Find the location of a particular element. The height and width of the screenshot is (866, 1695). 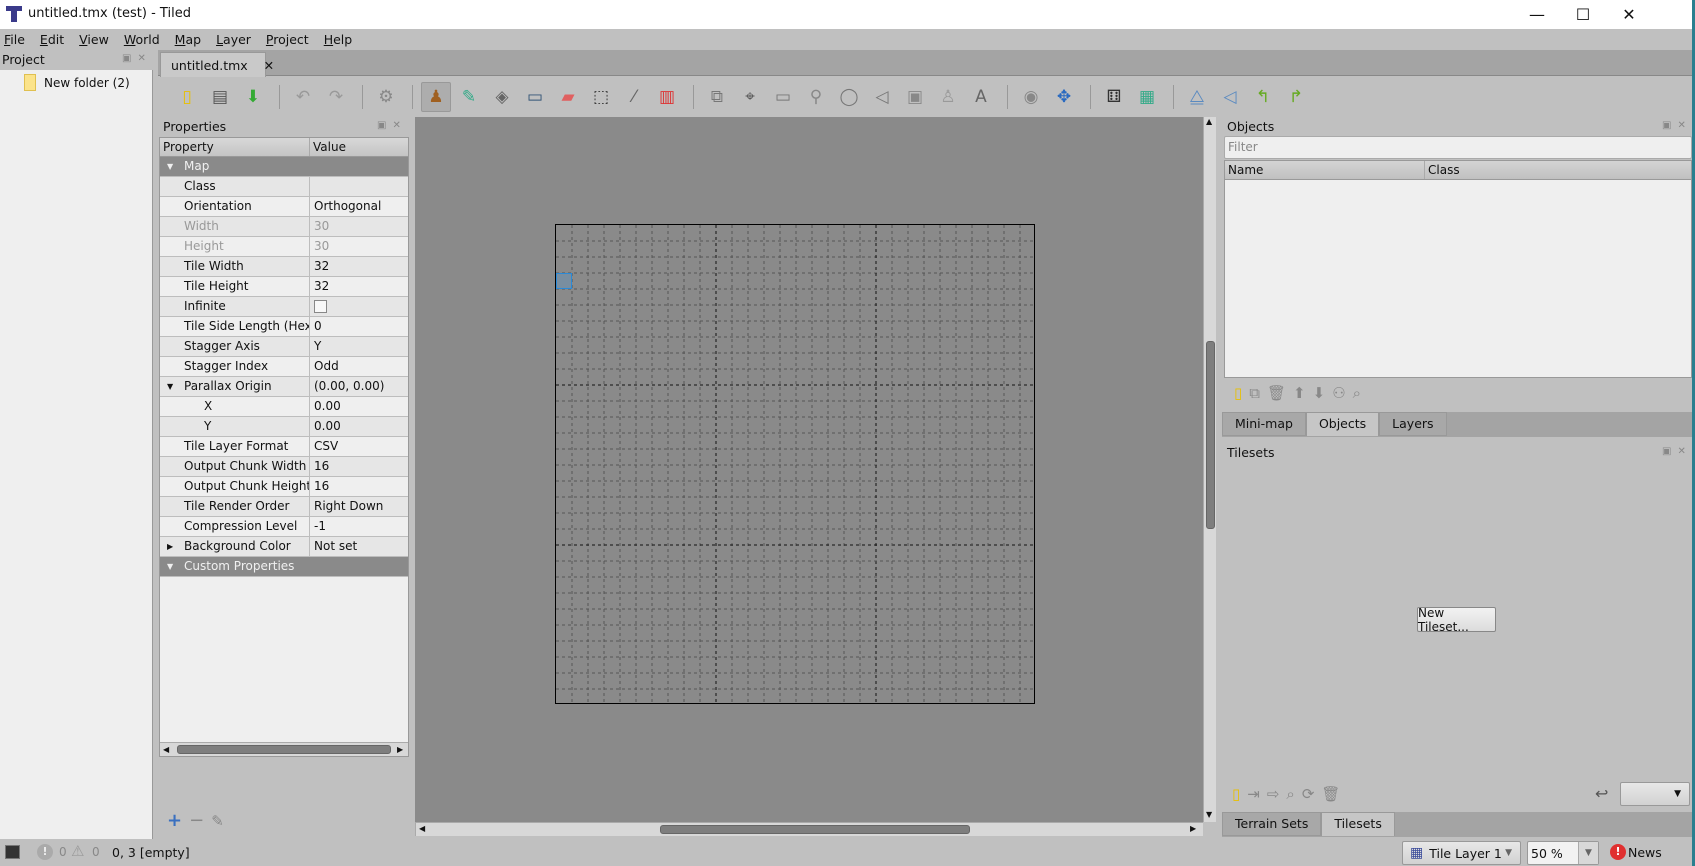

property-row: Tile Width 32 is located at coordinates (284, 267).